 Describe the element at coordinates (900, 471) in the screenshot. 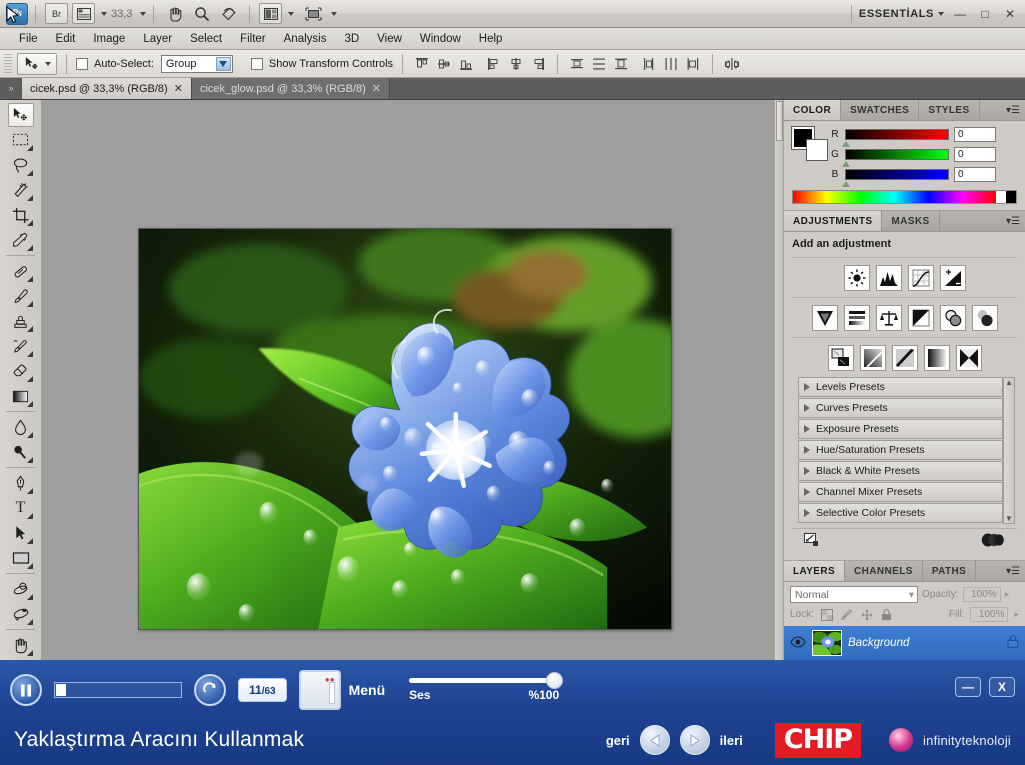

I see `preset-black-white: Black & White Presets` at that location.